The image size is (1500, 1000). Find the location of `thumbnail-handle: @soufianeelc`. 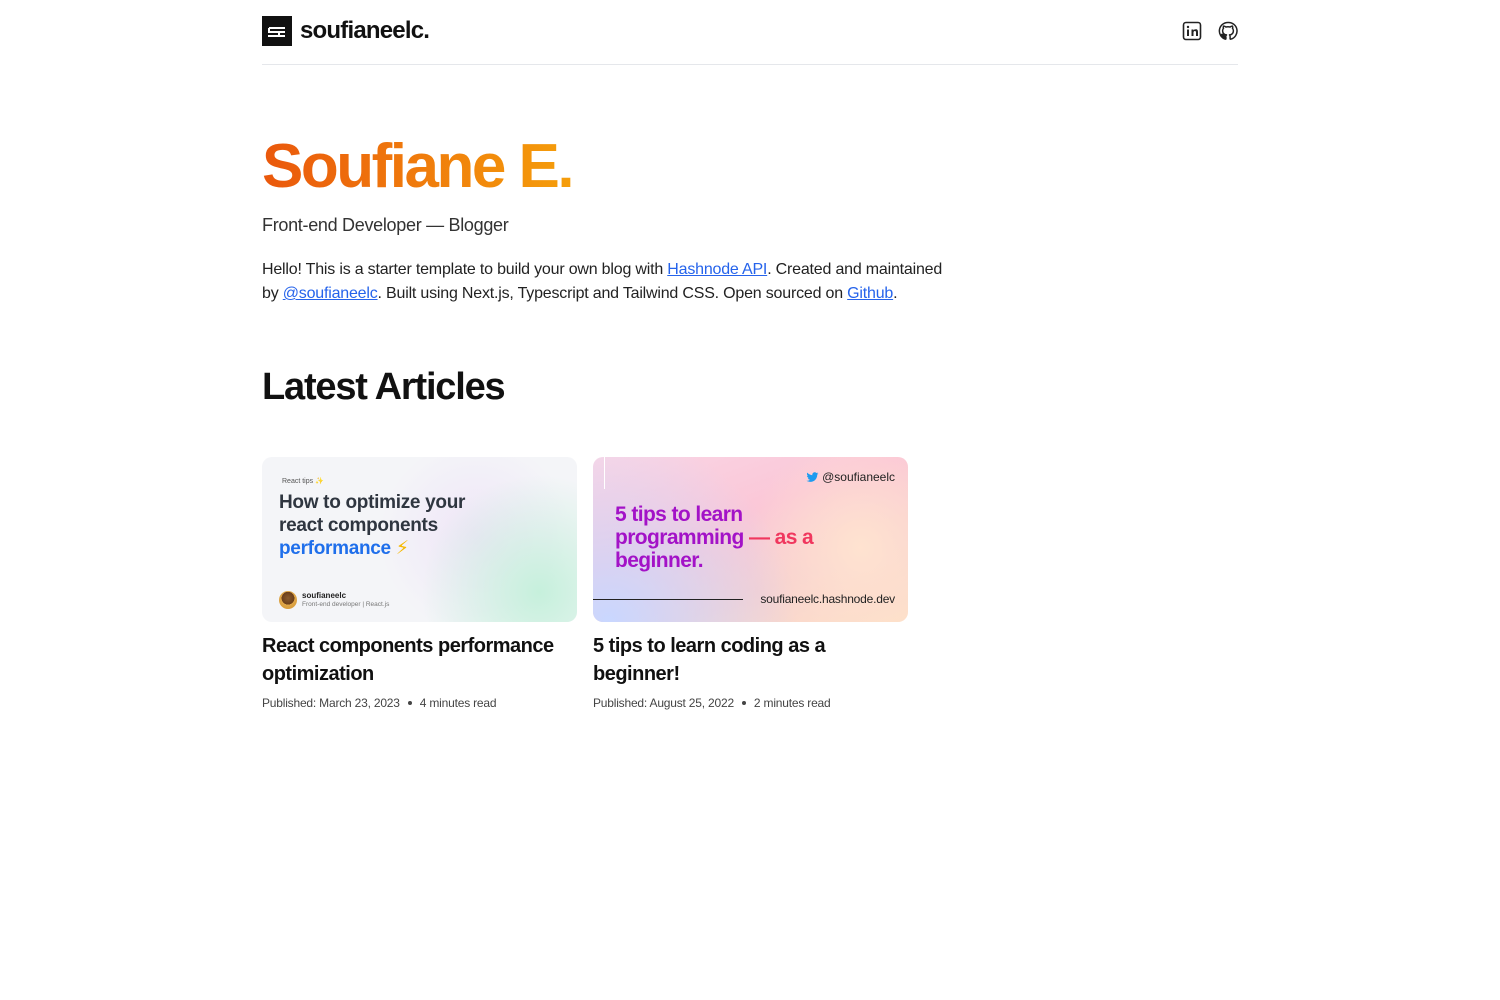

thumbnail-handle: @soufianeelc is located at coordinates (850, 477).